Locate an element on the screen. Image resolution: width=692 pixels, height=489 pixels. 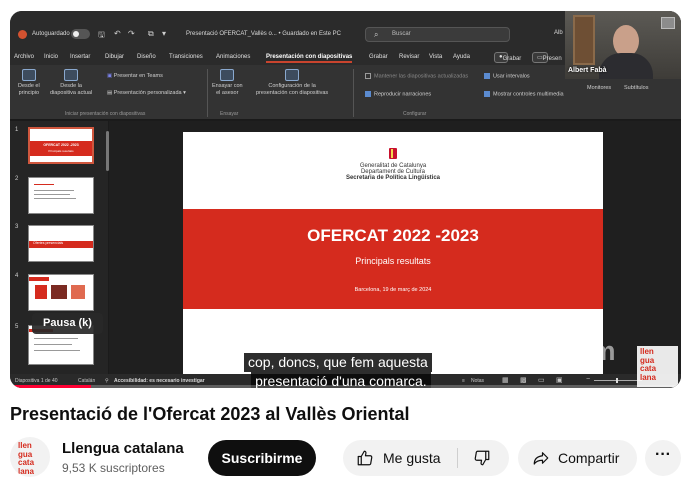
channel-avatar: llen gua cata lana is located at coordinates (30, 457).